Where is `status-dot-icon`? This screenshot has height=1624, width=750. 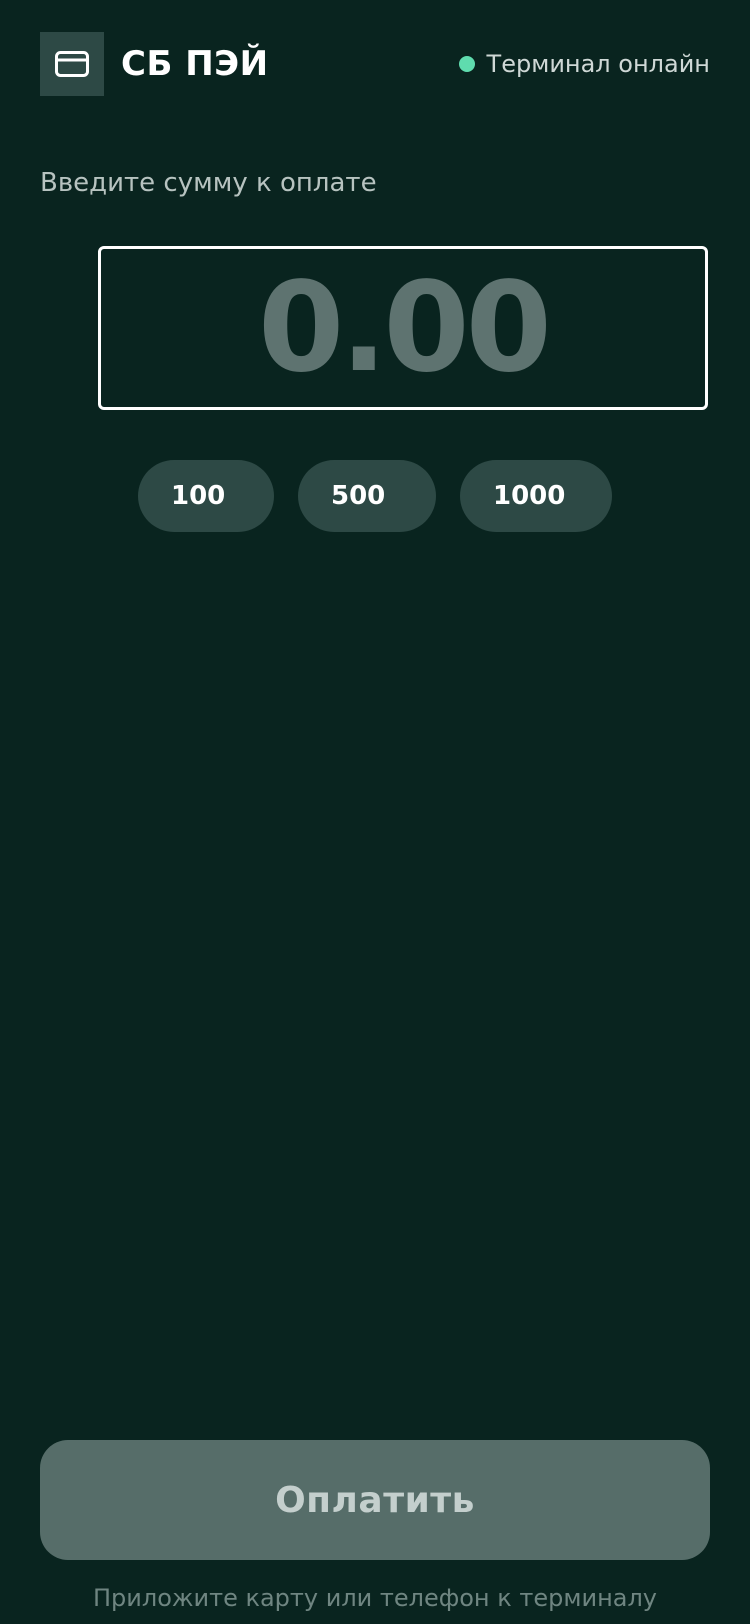
status-dot-icon is located at coordinates (466, 64).